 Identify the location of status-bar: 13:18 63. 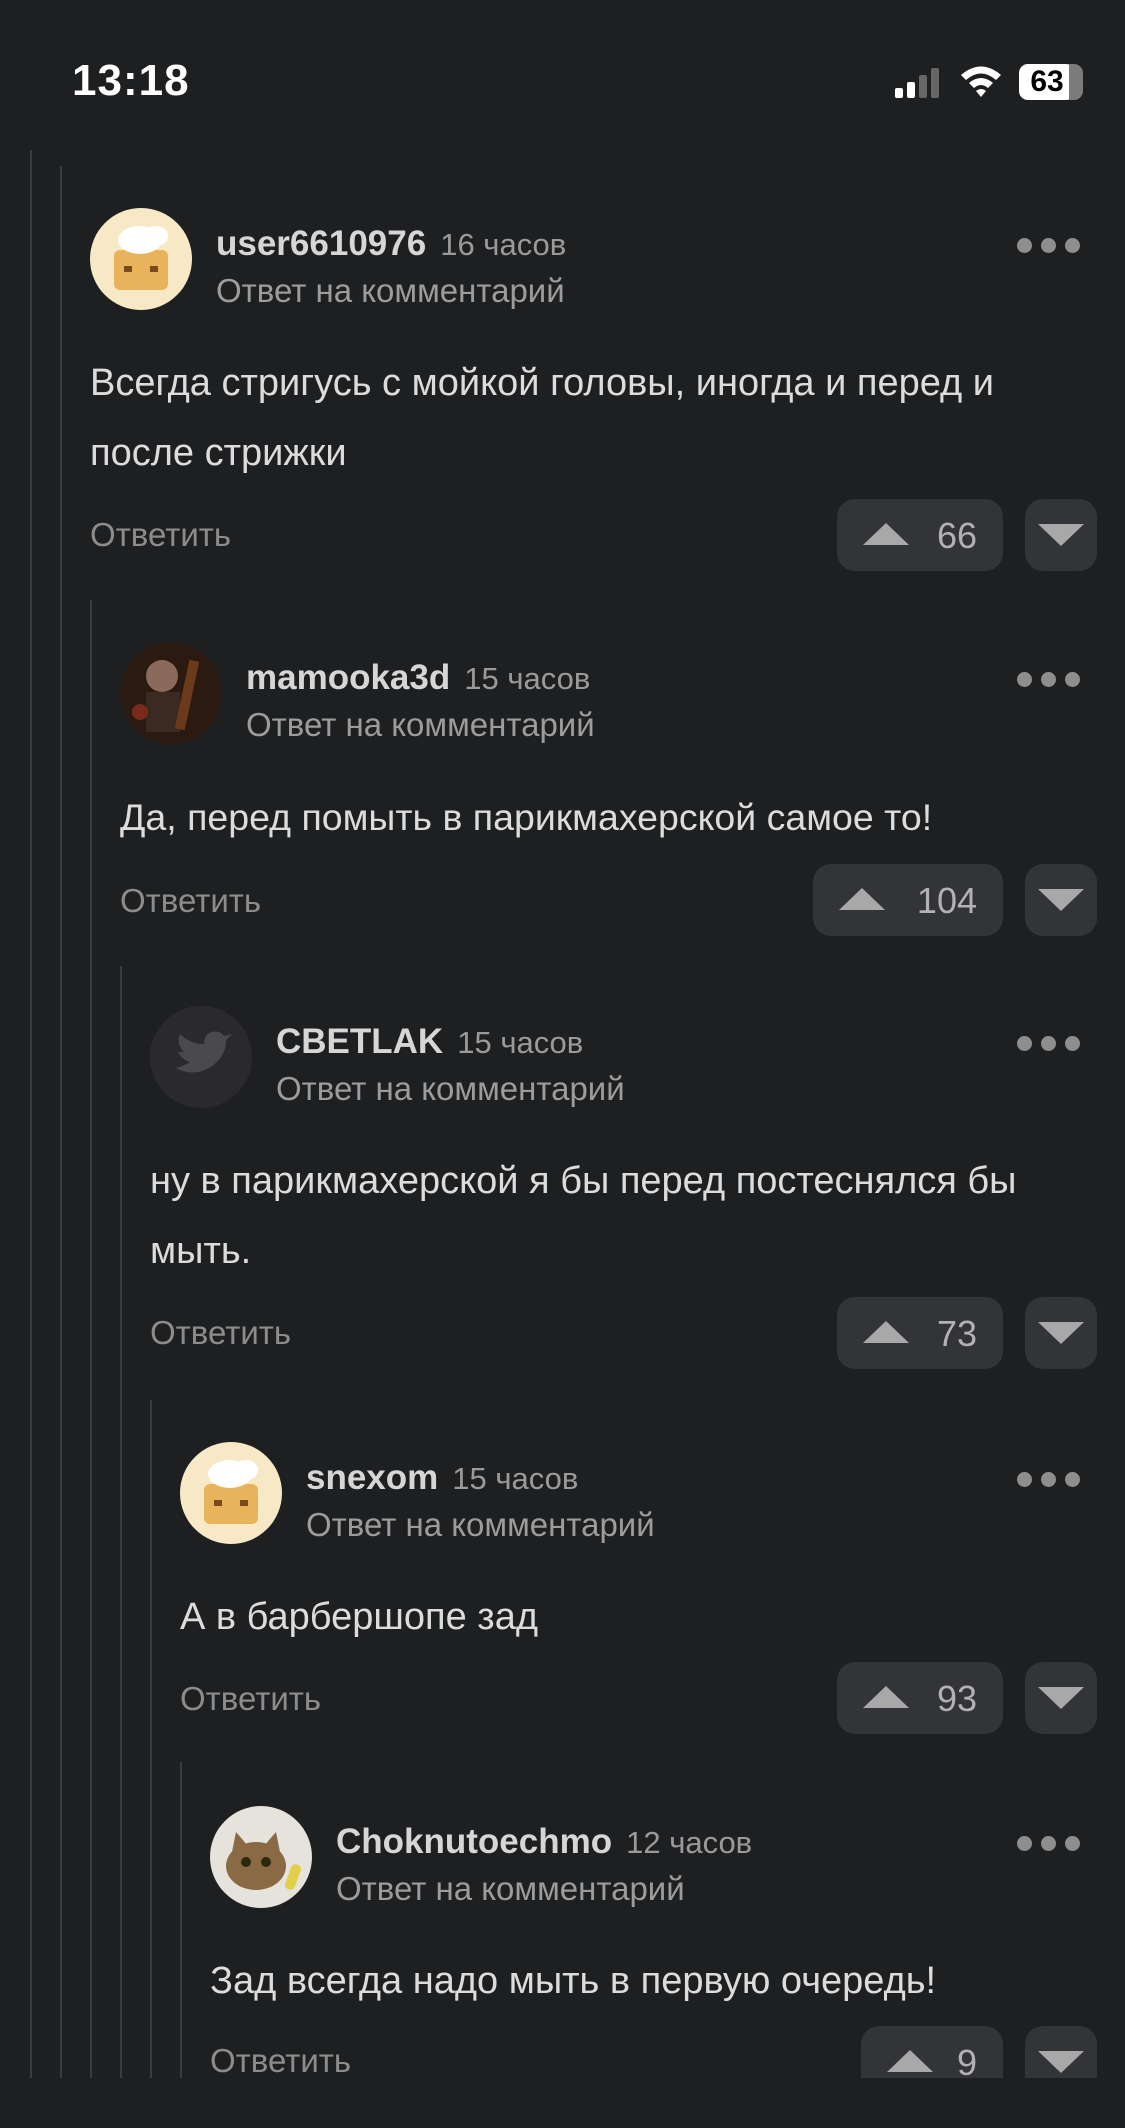
(562, 75).